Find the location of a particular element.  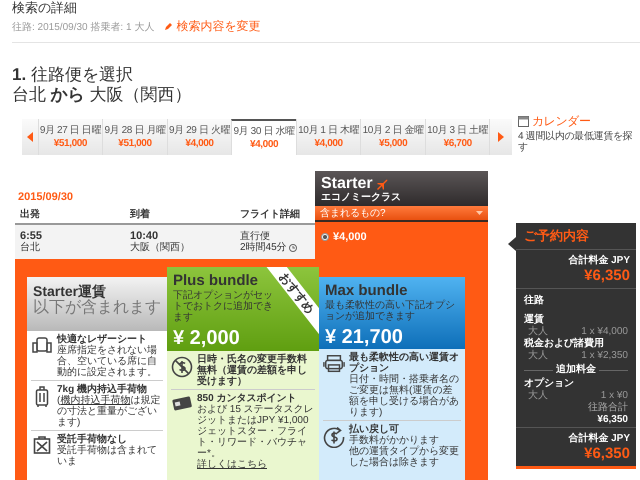

airplane-icon is located at coordinates (382, 184).